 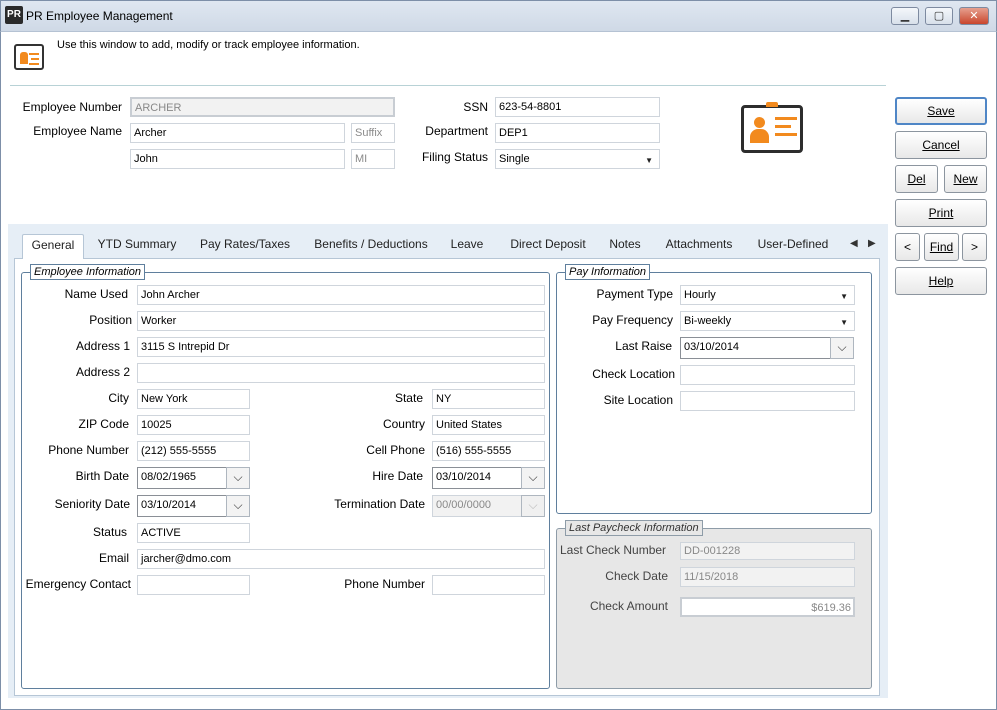 What do you see at coordinates (341, 347) in the screenshot?
I see `address-1-field: 3115 S Intrepid Dr` at bounding box center [341, 347].